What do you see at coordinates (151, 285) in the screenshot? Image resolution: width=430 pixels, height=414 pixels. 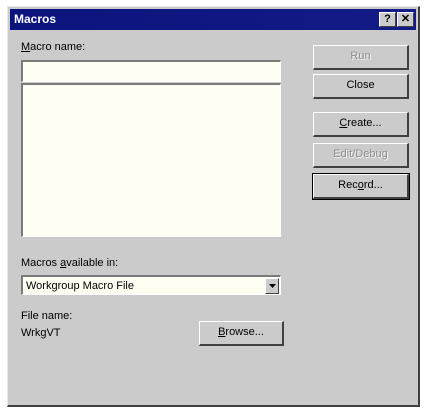 I see `macros-available-select: Workgroup Macro File` at bounding box center [151, 285].